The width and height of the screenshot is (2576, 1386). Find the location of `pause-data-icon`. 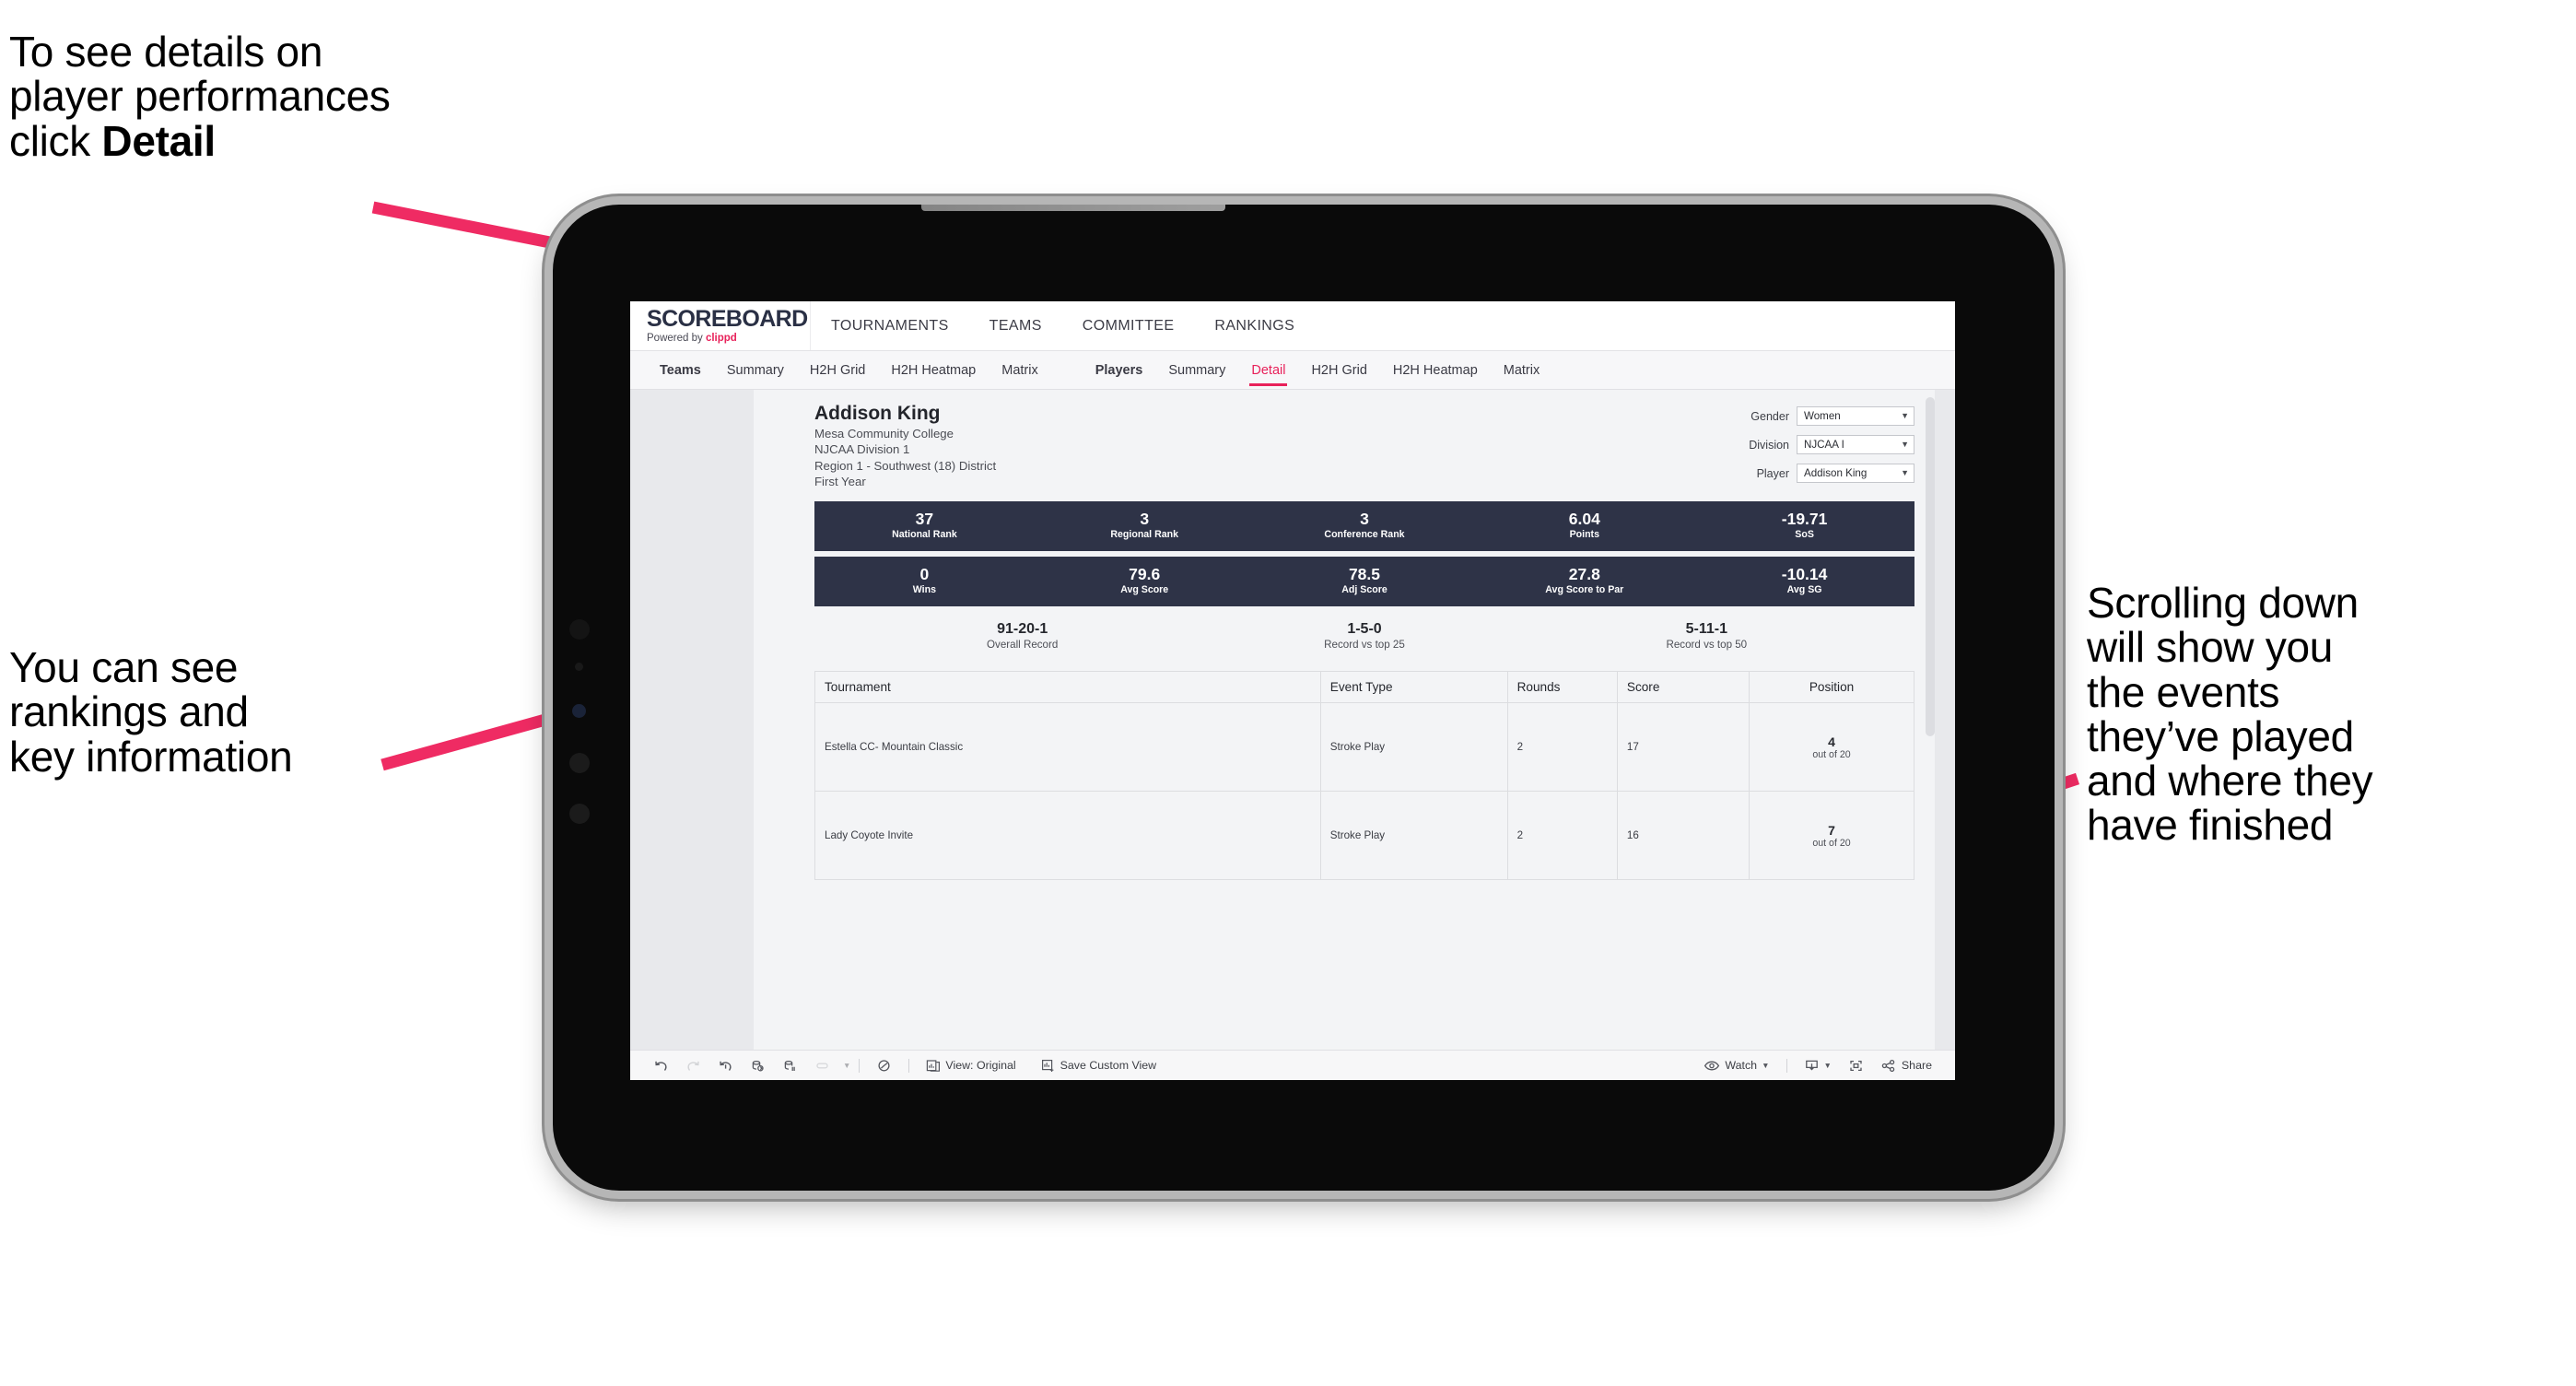

pause-data-icon is located at coordinates (790, 1065).